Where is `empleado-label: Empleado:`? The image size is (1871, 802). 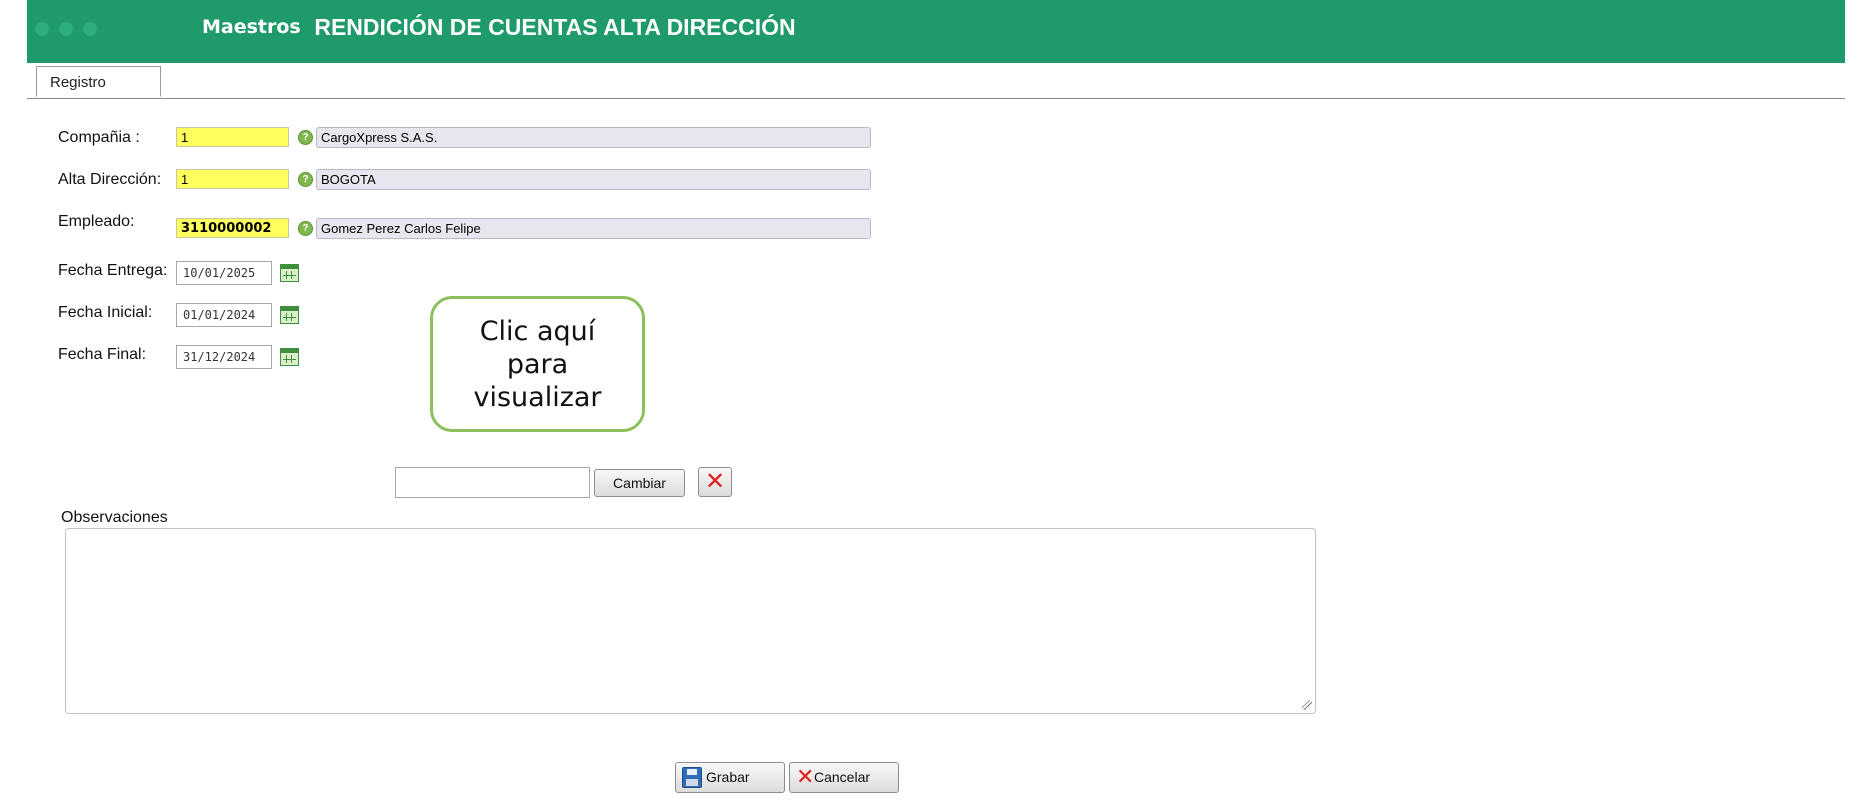
empleado-label: Empleado: is located at coordinates (96, 221).